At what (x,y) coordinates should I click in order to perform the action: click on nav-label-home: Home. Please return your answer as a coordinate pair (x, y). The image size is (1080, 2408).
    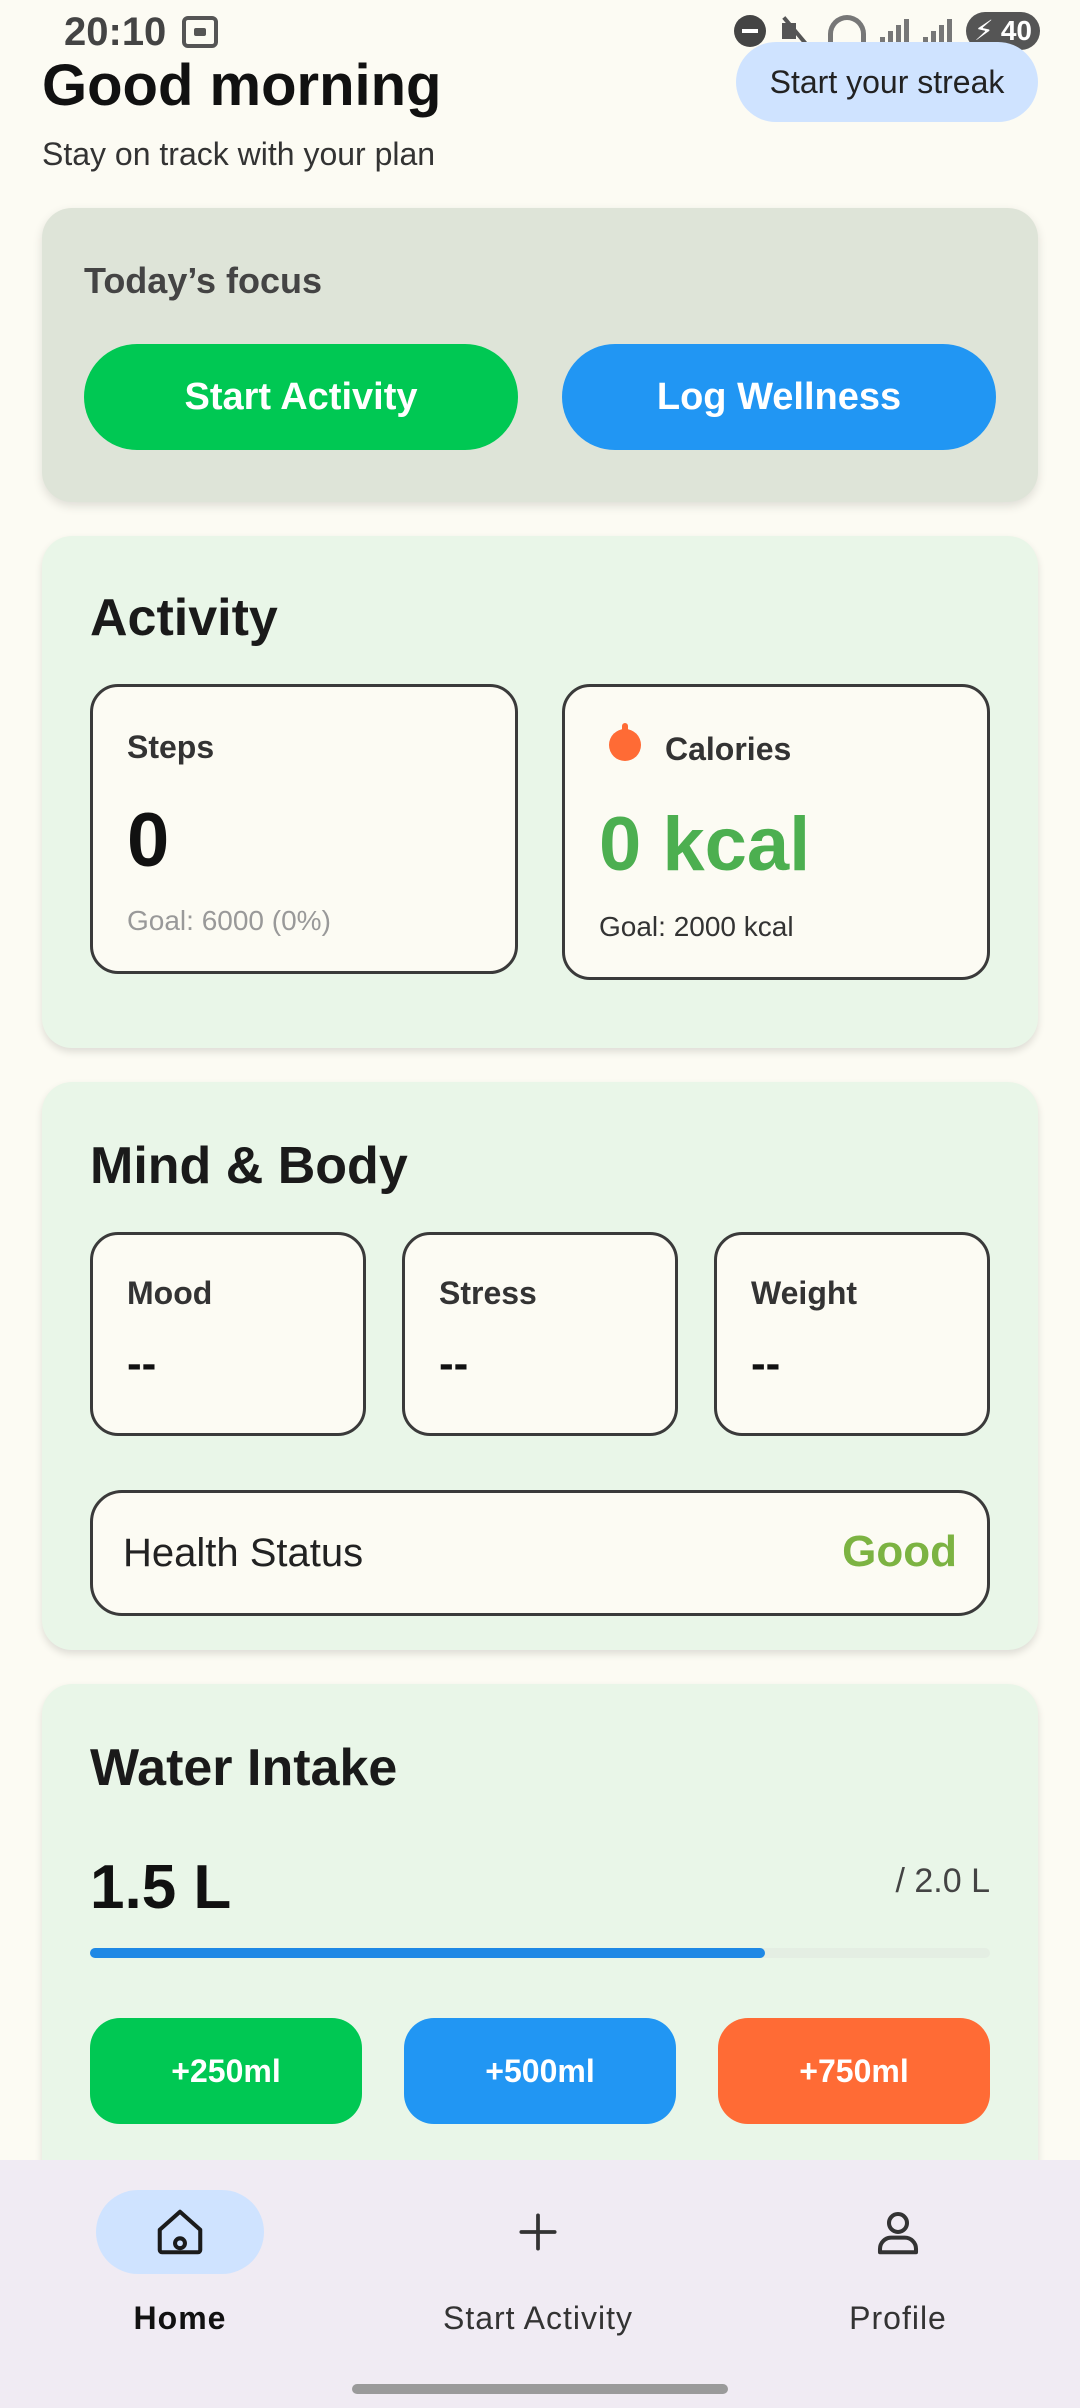
    Looking at the image, I should click on (180, 2318).